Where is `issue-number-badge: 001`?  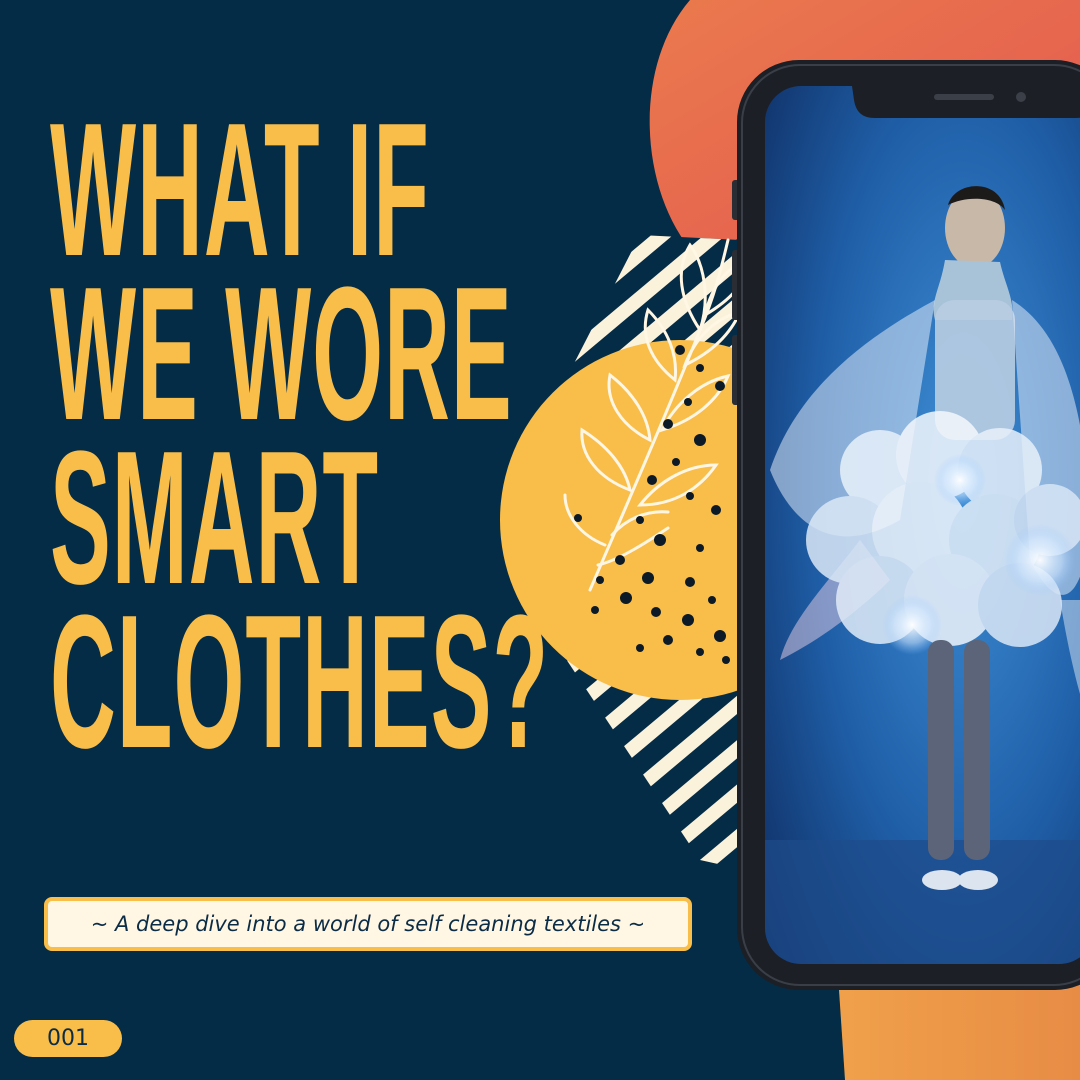 issue-number-badge: 001 is located at coordinates (68, 1038).